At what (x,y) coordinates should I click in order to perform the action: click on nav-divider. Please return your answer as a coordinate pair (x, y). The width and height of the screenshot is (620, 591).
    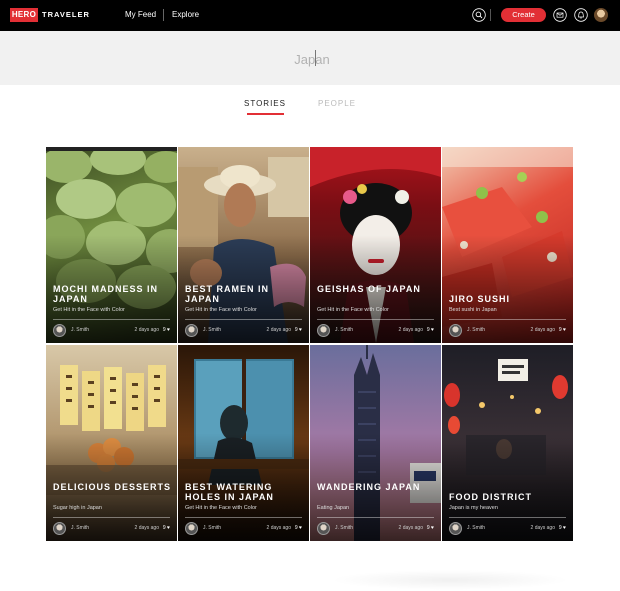
    Looking at the image, I should click on (163, 15).